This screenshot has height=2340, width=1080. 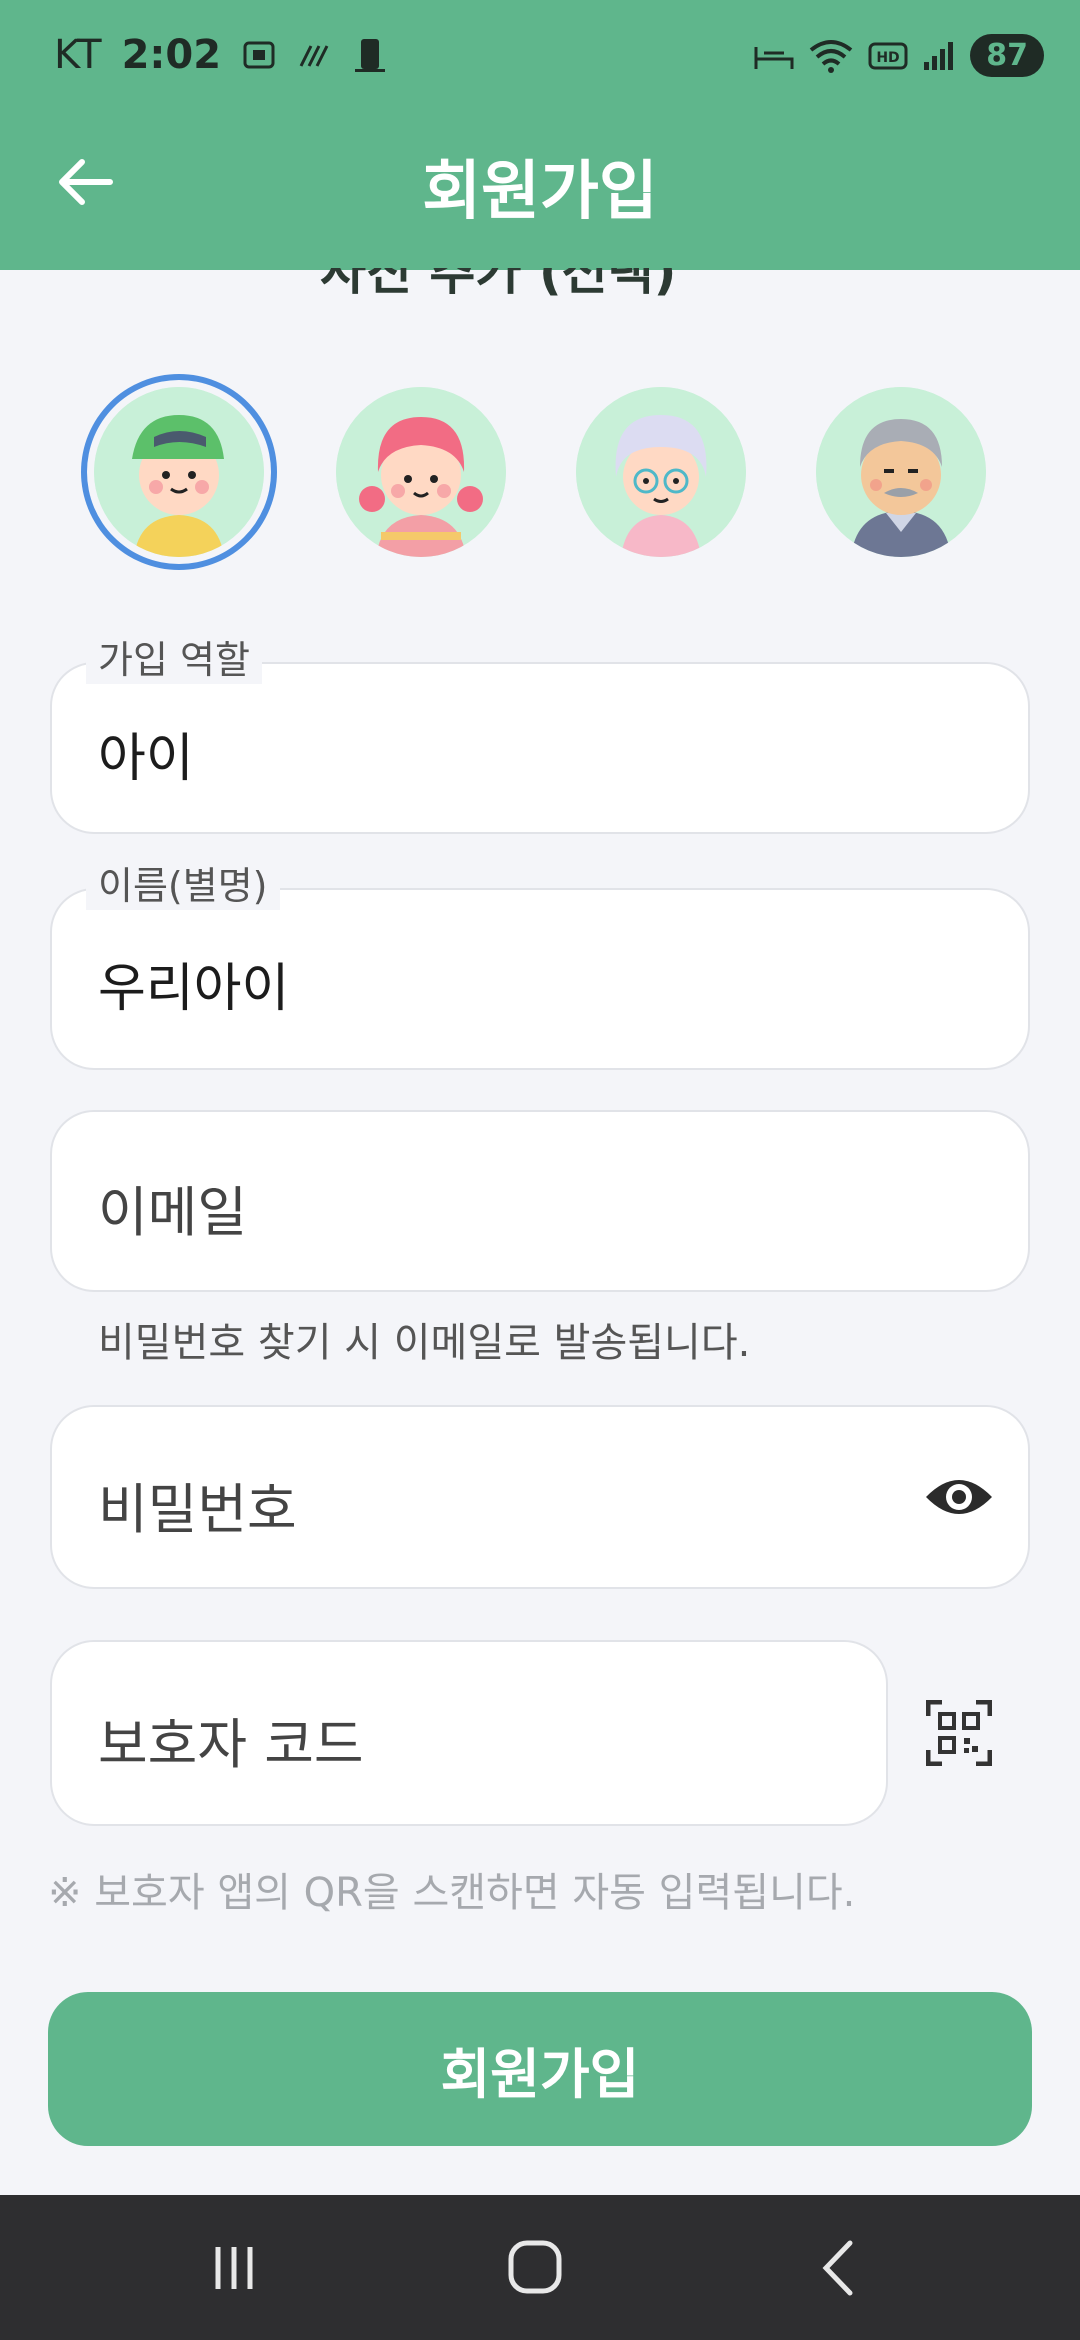 What do you see at coordinates (171, 55) in the screenshot?
I see `status-time: 2:02` at bounding box center [171, 55].